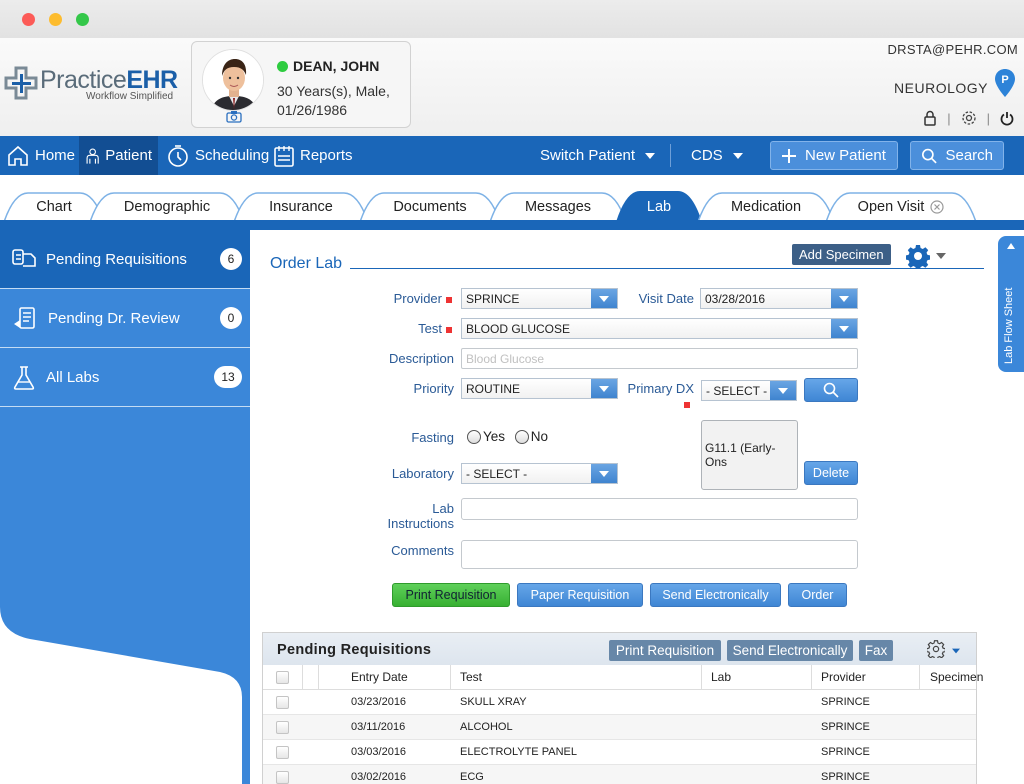 This screenshot has height=784, width=1024. Describe the element at coordinates (1011, 304) in the screenshot. I see `lab-flow-sheet-tab: Lab Flow Sheet` at that location.